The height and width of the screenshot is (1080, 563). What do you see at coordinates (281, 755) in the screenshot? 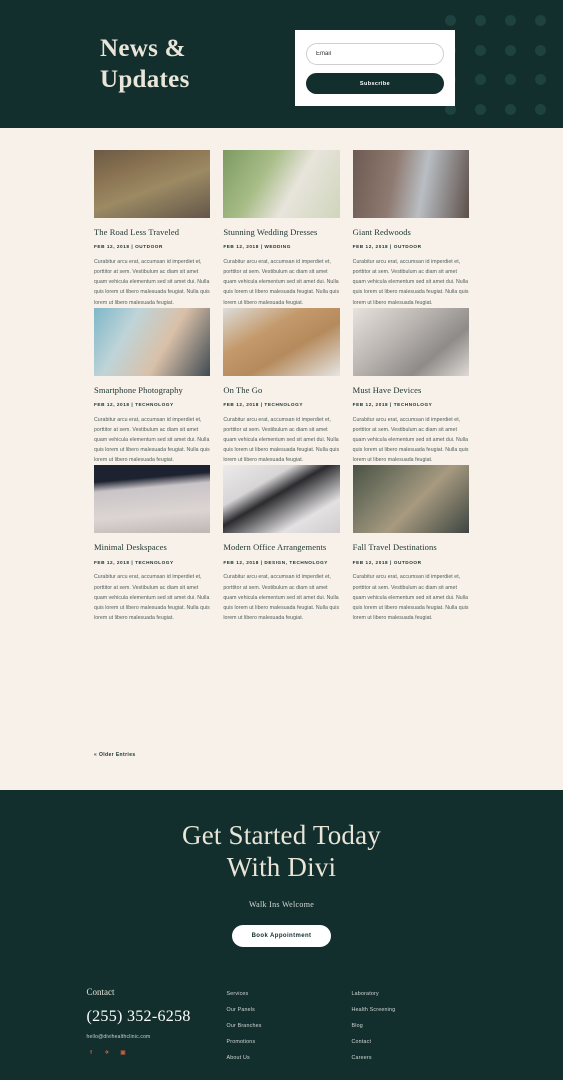
I see `older-entries-link: « Older Entries` at bounding box center [281, 755].